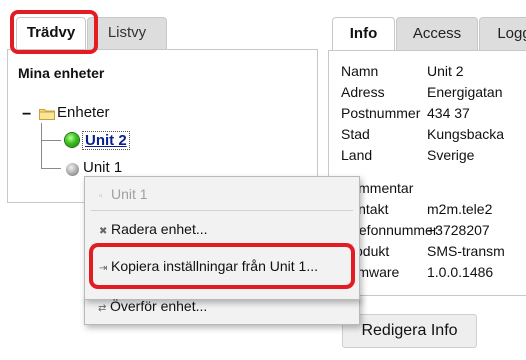  Describe the element at coordinates (222, 266) in the screenshot. I see `menu-highlight-box` at that location.